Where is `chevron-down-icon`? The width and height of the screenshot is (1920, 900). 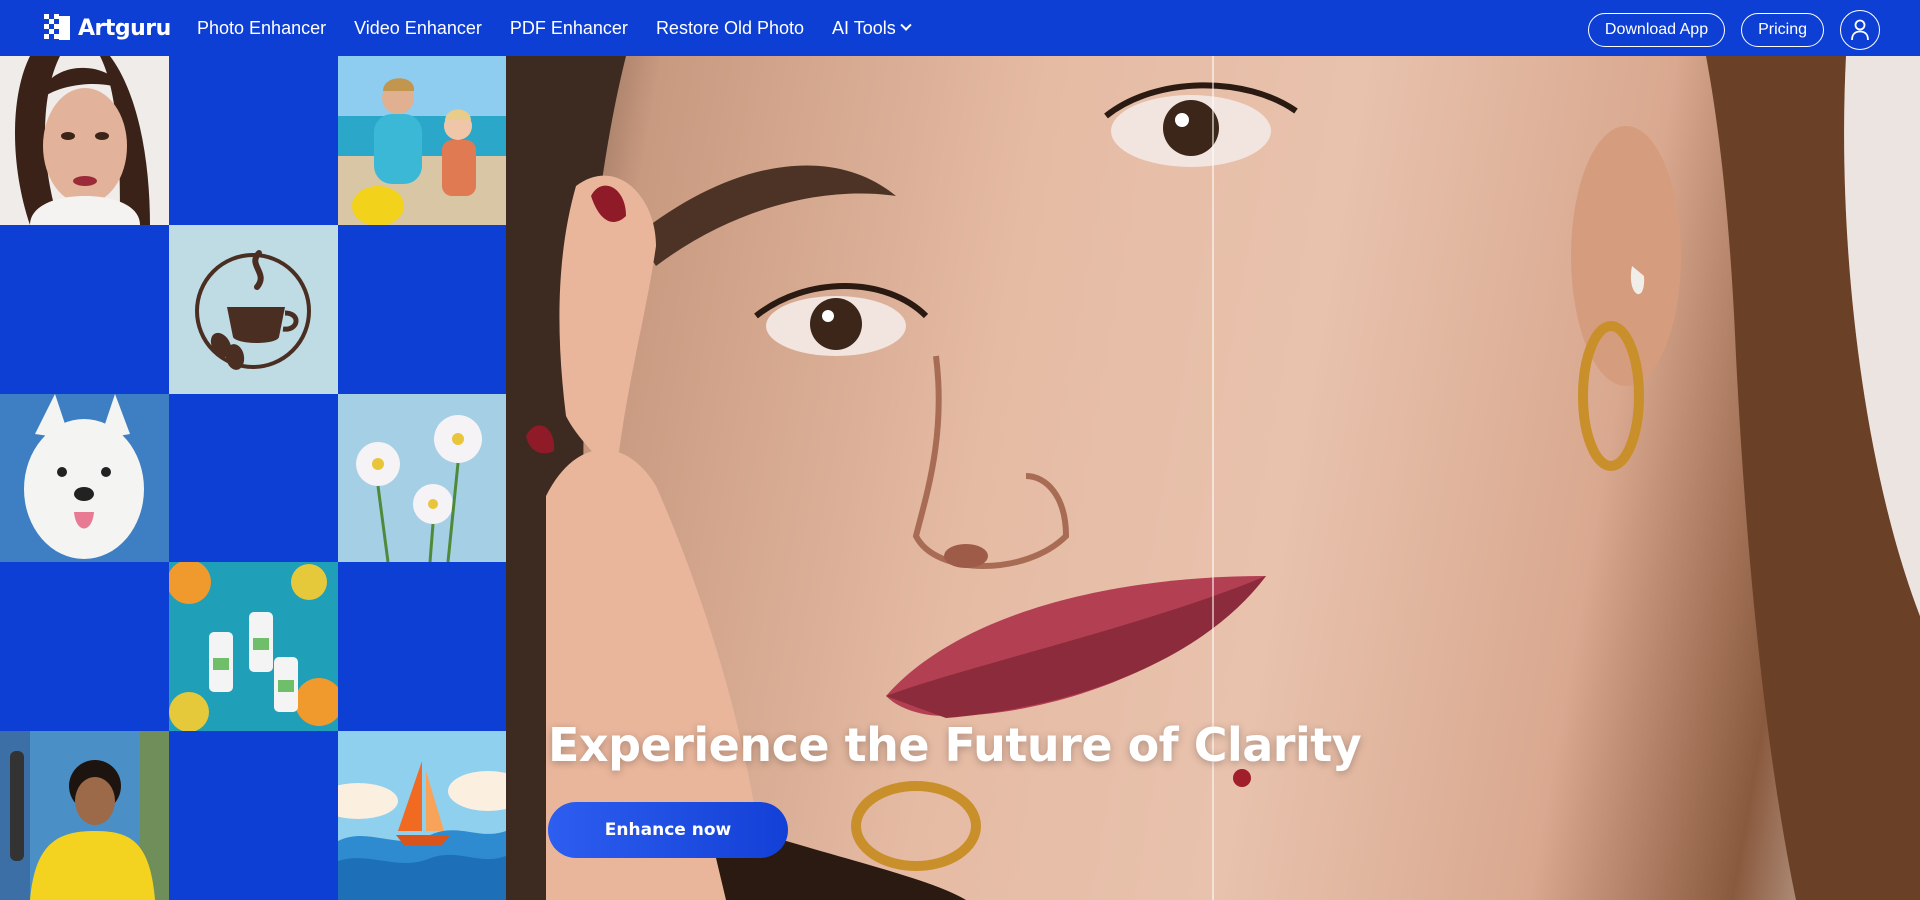
chevron-down-icon is located at coordinates (906, 25).